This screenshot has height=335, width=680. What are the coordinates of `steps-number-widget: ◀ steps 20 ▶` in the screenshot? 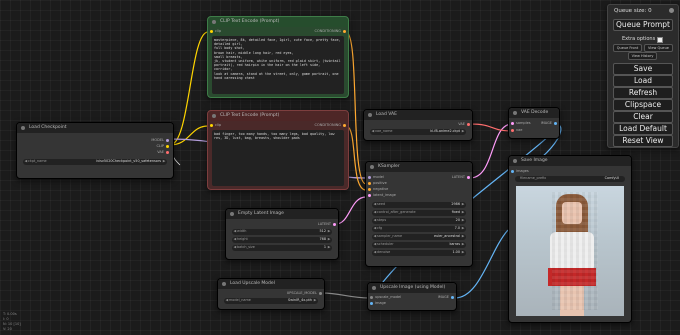 It's located at (419, 221).